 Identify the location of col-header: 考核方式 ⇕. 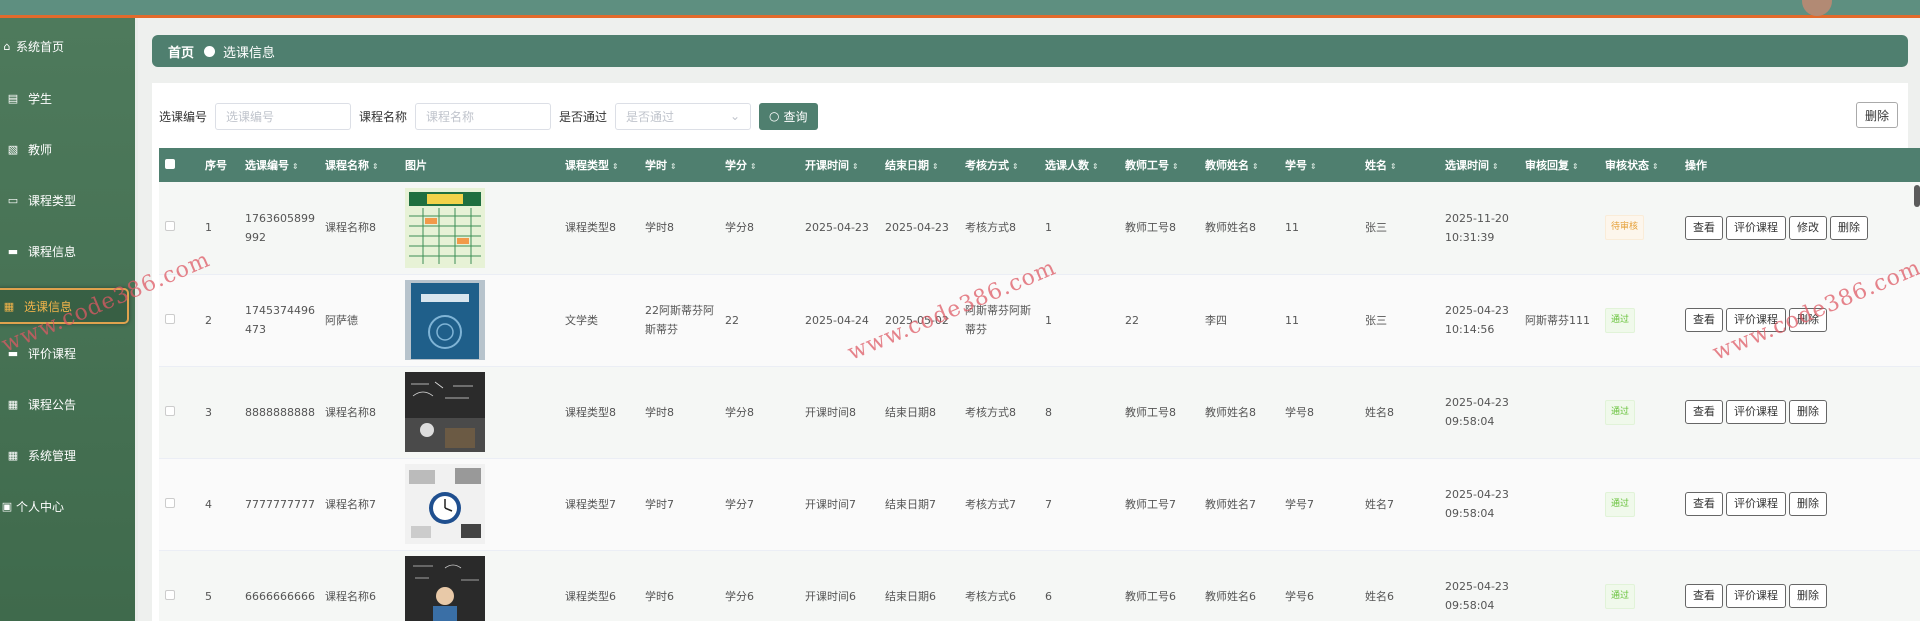
(999, 165).